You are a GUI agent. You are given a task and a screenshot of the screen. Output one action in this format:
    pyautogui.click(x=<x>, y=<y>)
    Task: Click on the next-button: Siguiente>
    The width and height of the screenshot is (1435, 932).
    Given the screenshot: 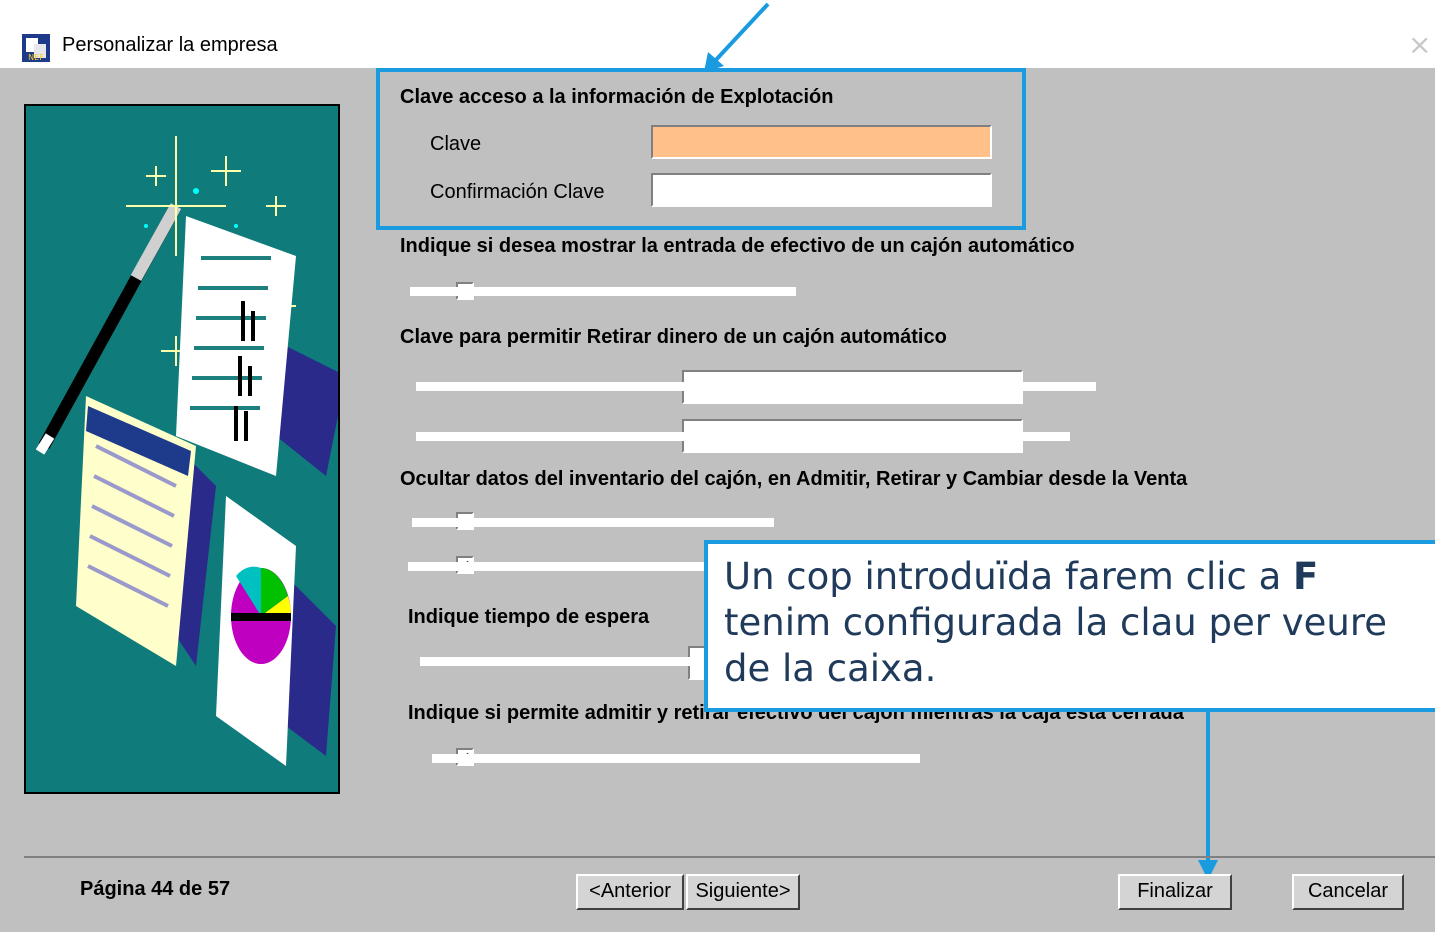 What is the action you would take?
    pyautogui.click(x=743, y=892)
    